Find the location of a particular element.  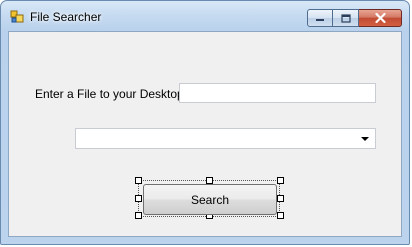

maximize-icon is located at coordinates (345, 18).